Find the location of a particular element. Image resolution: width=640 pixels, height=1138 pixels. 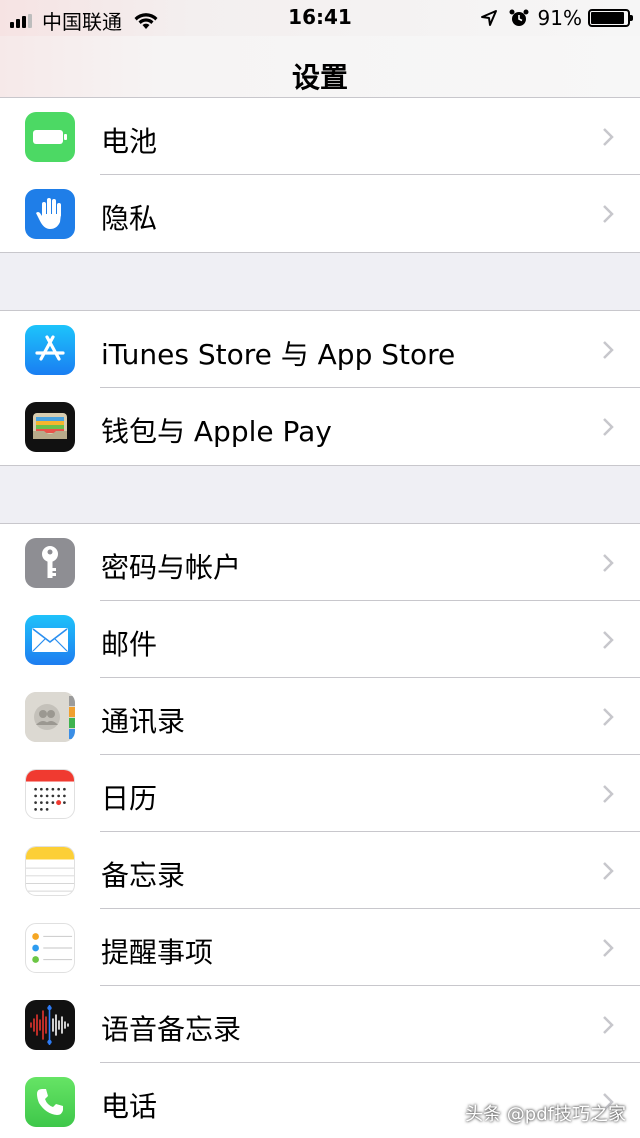

settings-row-label: 密码与帐户 is located at coordinates (171, 567).